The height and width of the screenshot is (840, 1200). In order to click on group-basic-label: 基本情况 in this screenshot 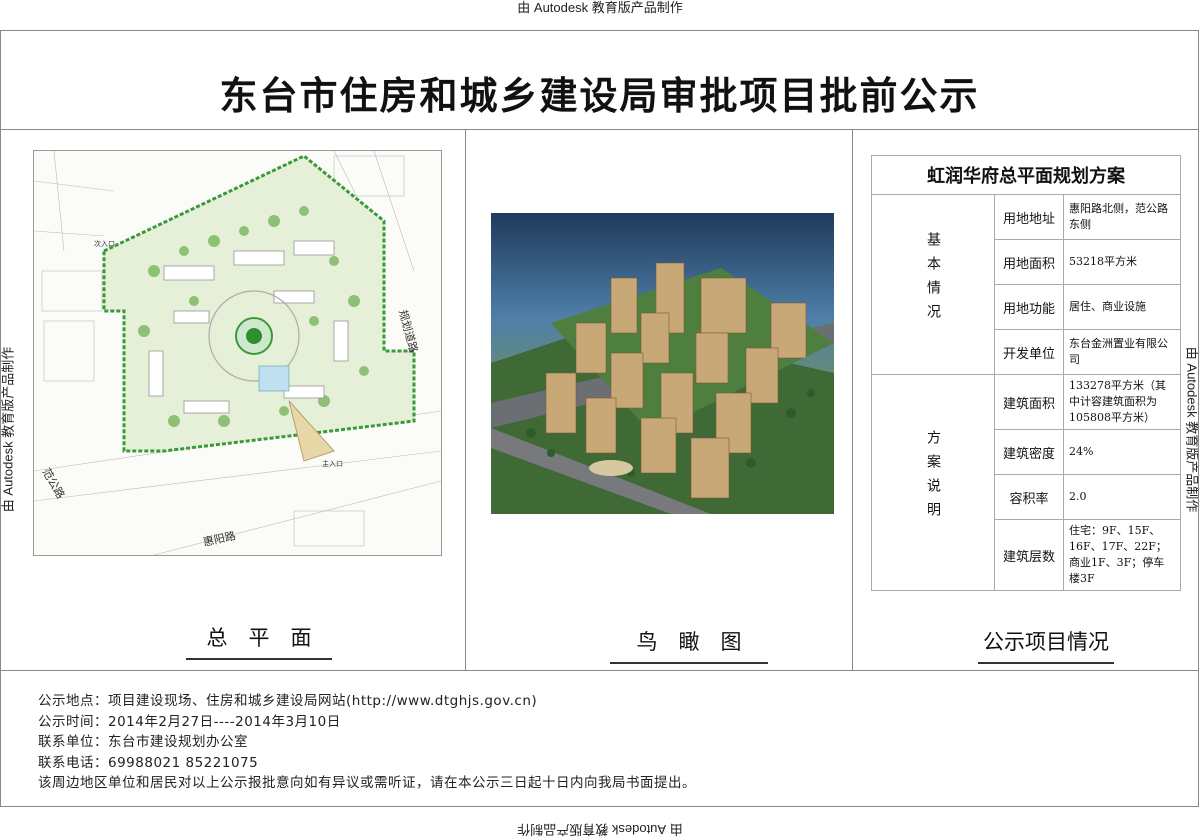, I will do `click(933, 280)`.